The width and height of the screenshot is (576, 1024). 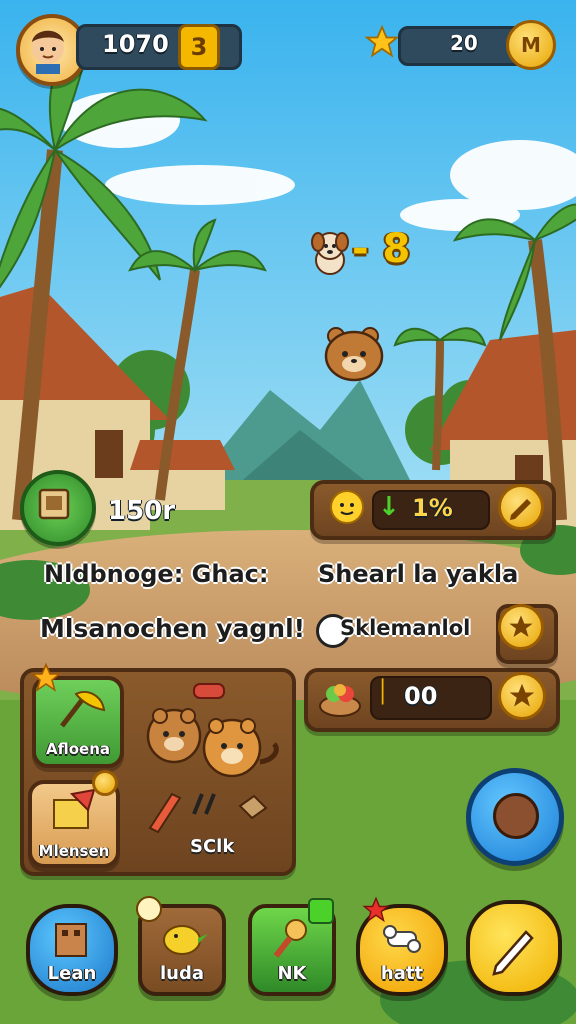 I want to click on nav-nk-label: NK, so click(x=292, y=973).